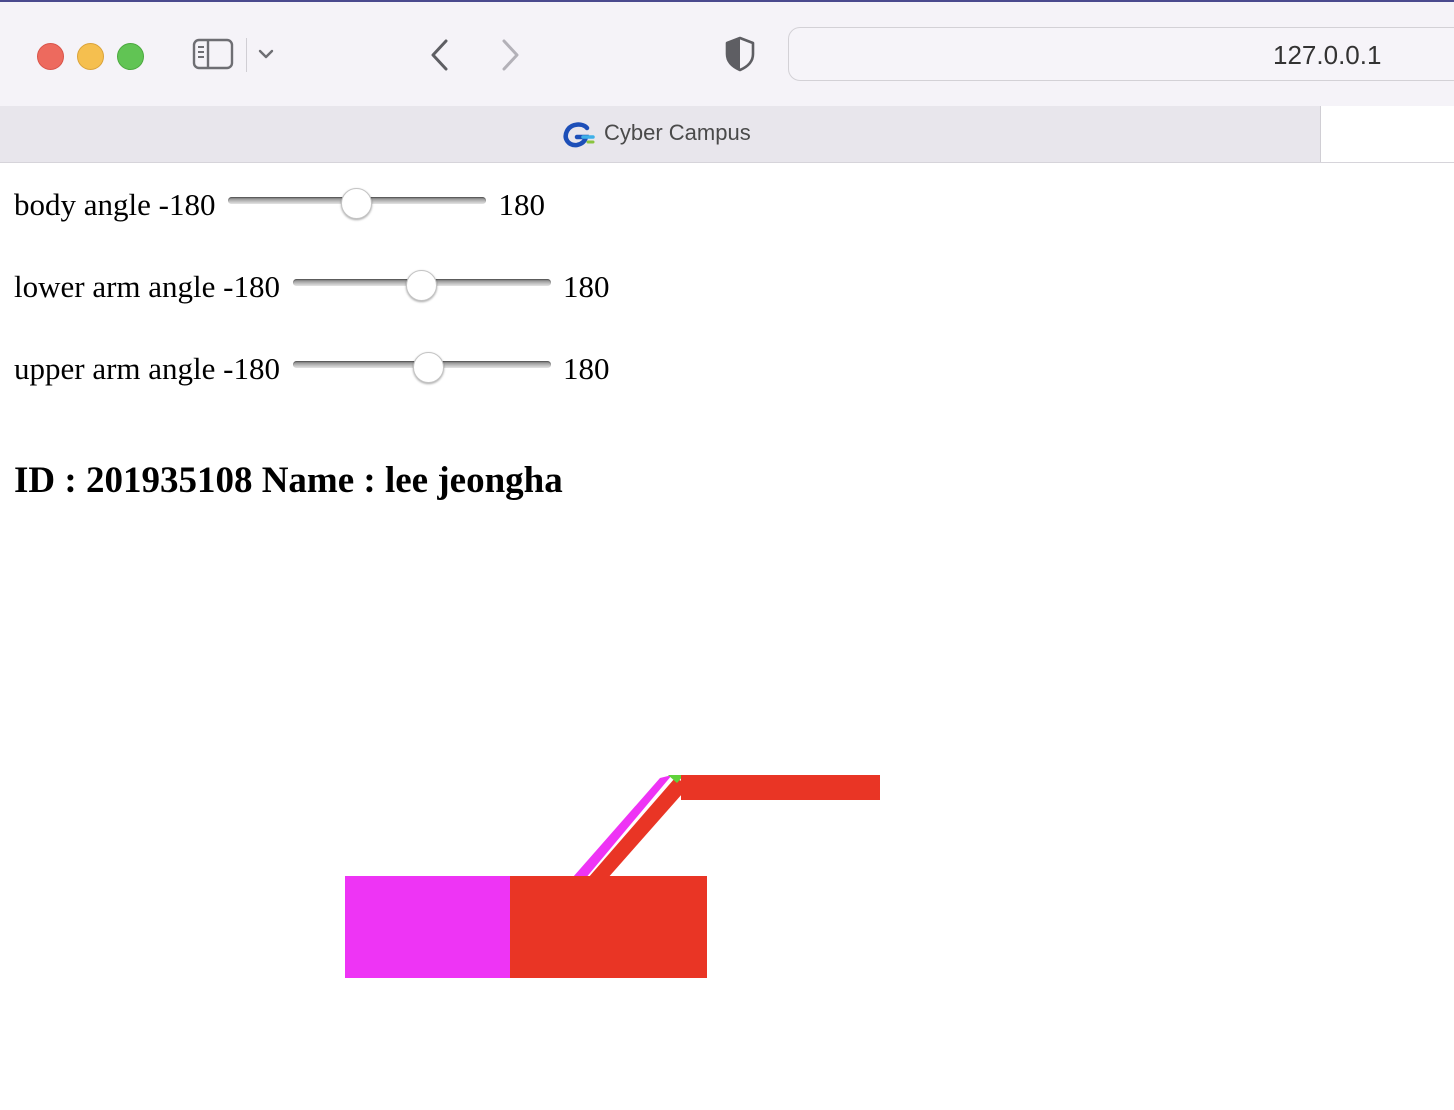 The image size is (1454, 1110). I want to click on favicon-icon, so click(579, 135).